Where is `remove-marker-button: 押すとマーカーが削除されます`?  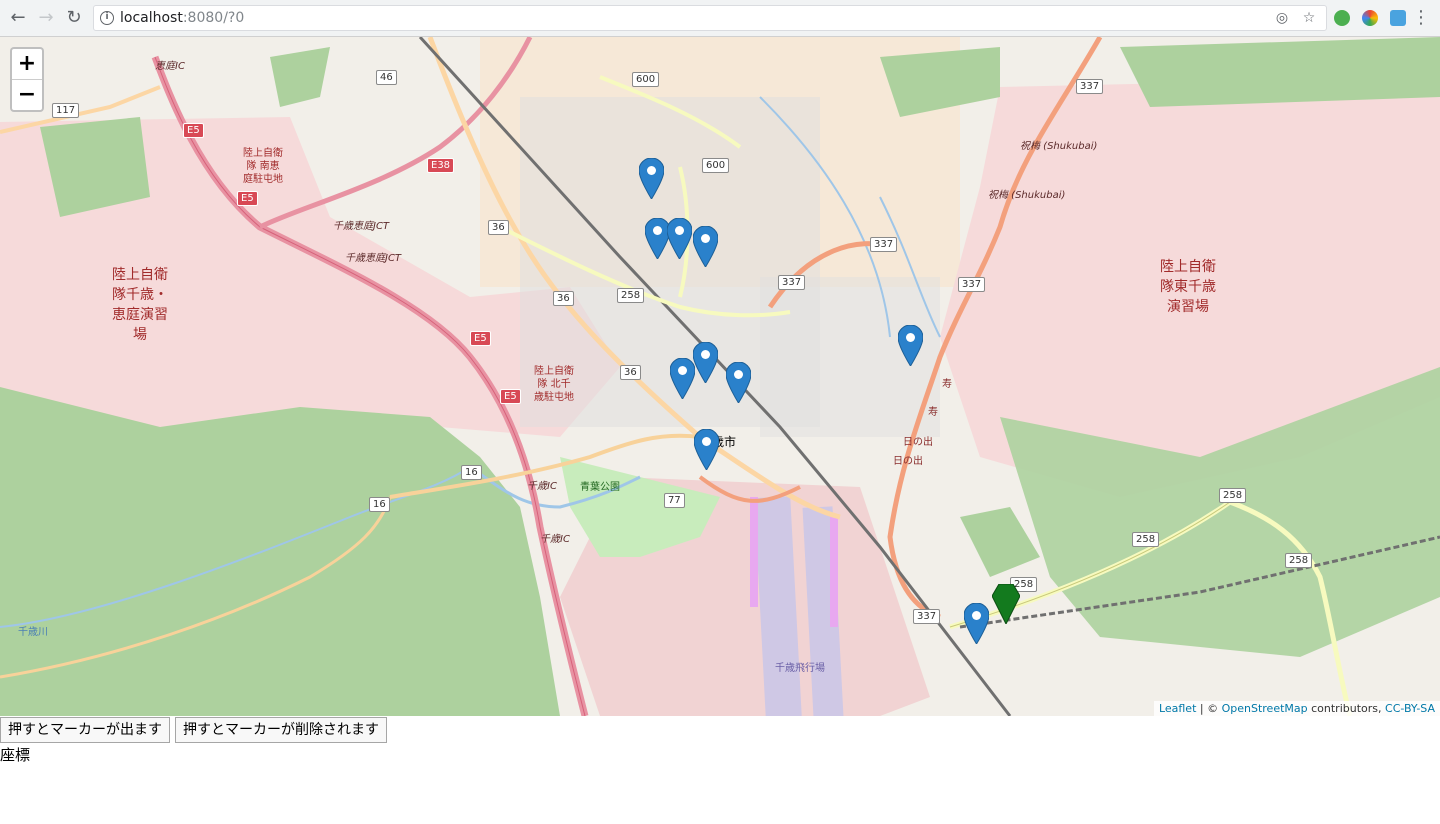 remove-marker-button: 押すとマーカーが削除されます is located at coordinates (281, 730).